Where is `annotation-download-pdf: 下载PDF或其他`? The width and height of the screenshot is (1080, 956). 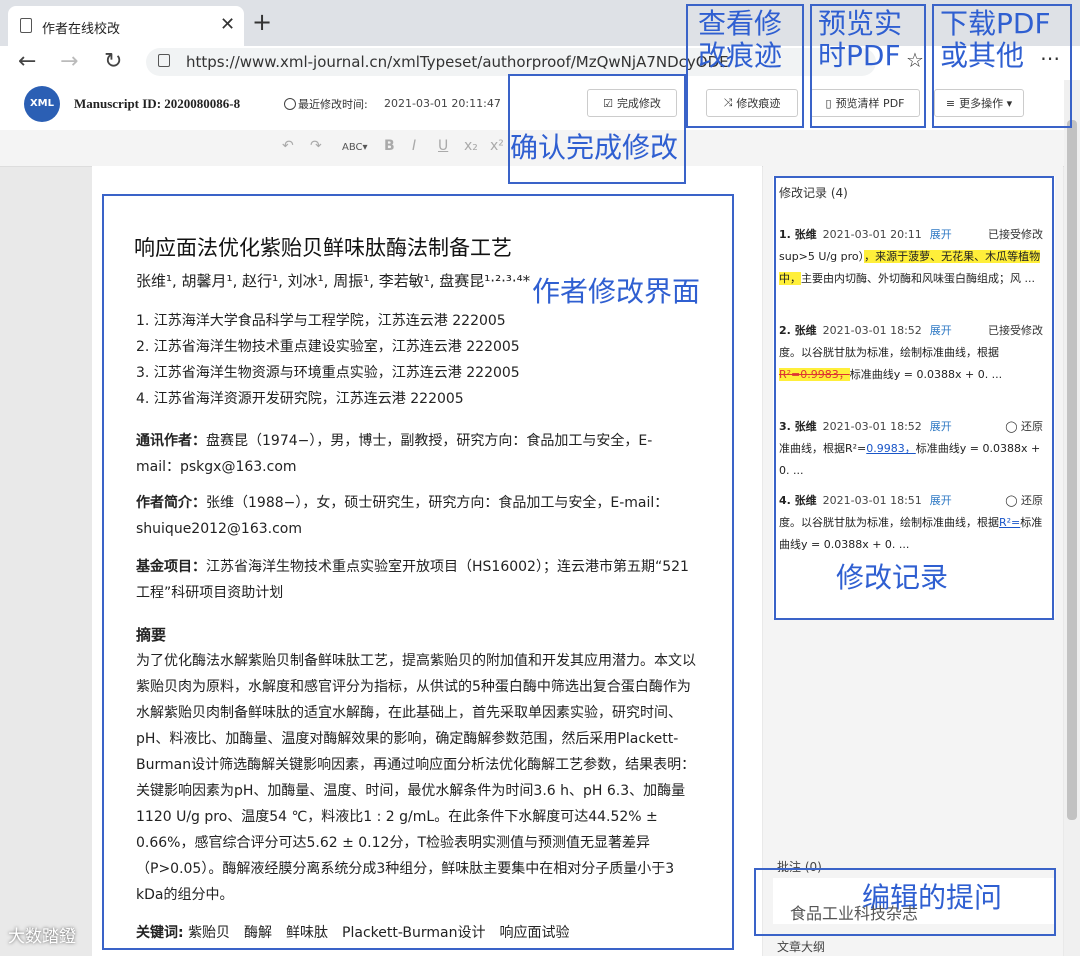 annotation-download-pdf: 下载PDF或其他 is located at coordinates (995, 39).